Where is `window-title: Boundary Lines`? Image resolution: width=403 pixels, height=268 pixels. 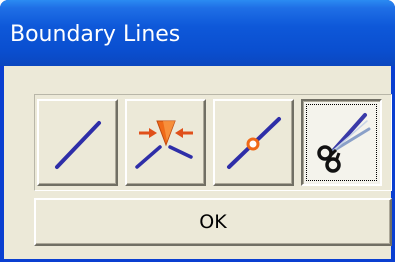
window-title: Boundary Lines is located at coordinates (95, 34).